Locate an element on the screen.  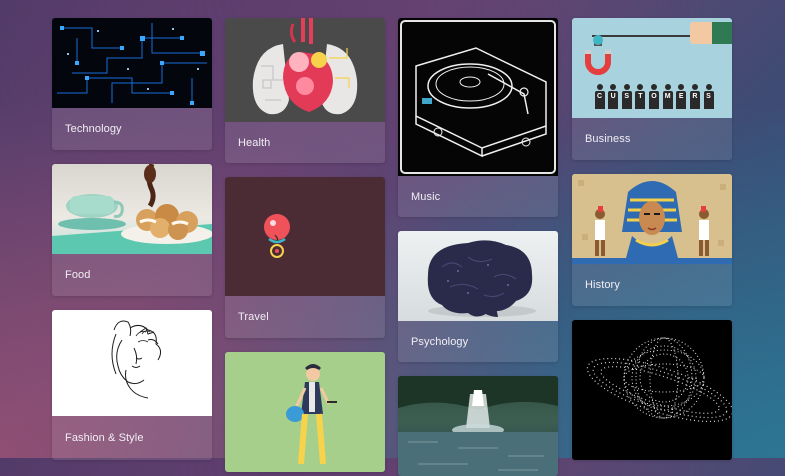
category-card-technology: Technology is located at coordinates (132, 84).